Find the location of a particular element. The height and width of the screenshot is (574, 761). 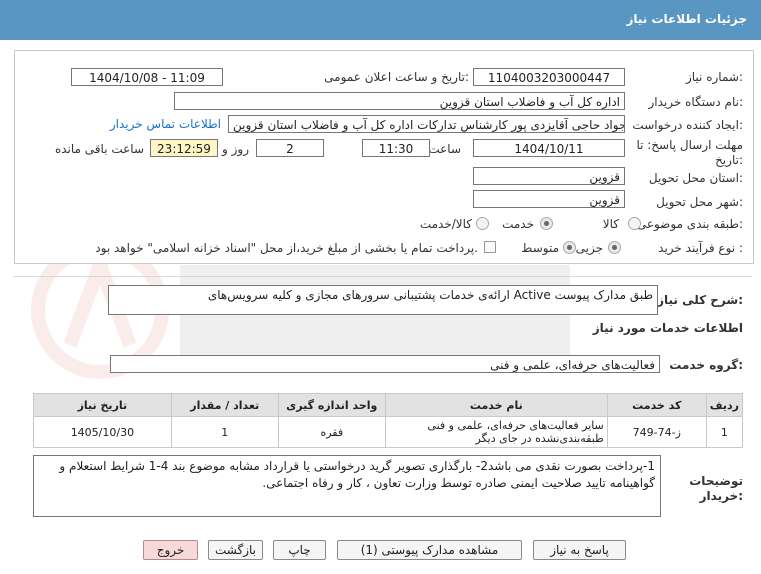

need-number-field: 1104003203000447 is located at coordinates (549, 77).